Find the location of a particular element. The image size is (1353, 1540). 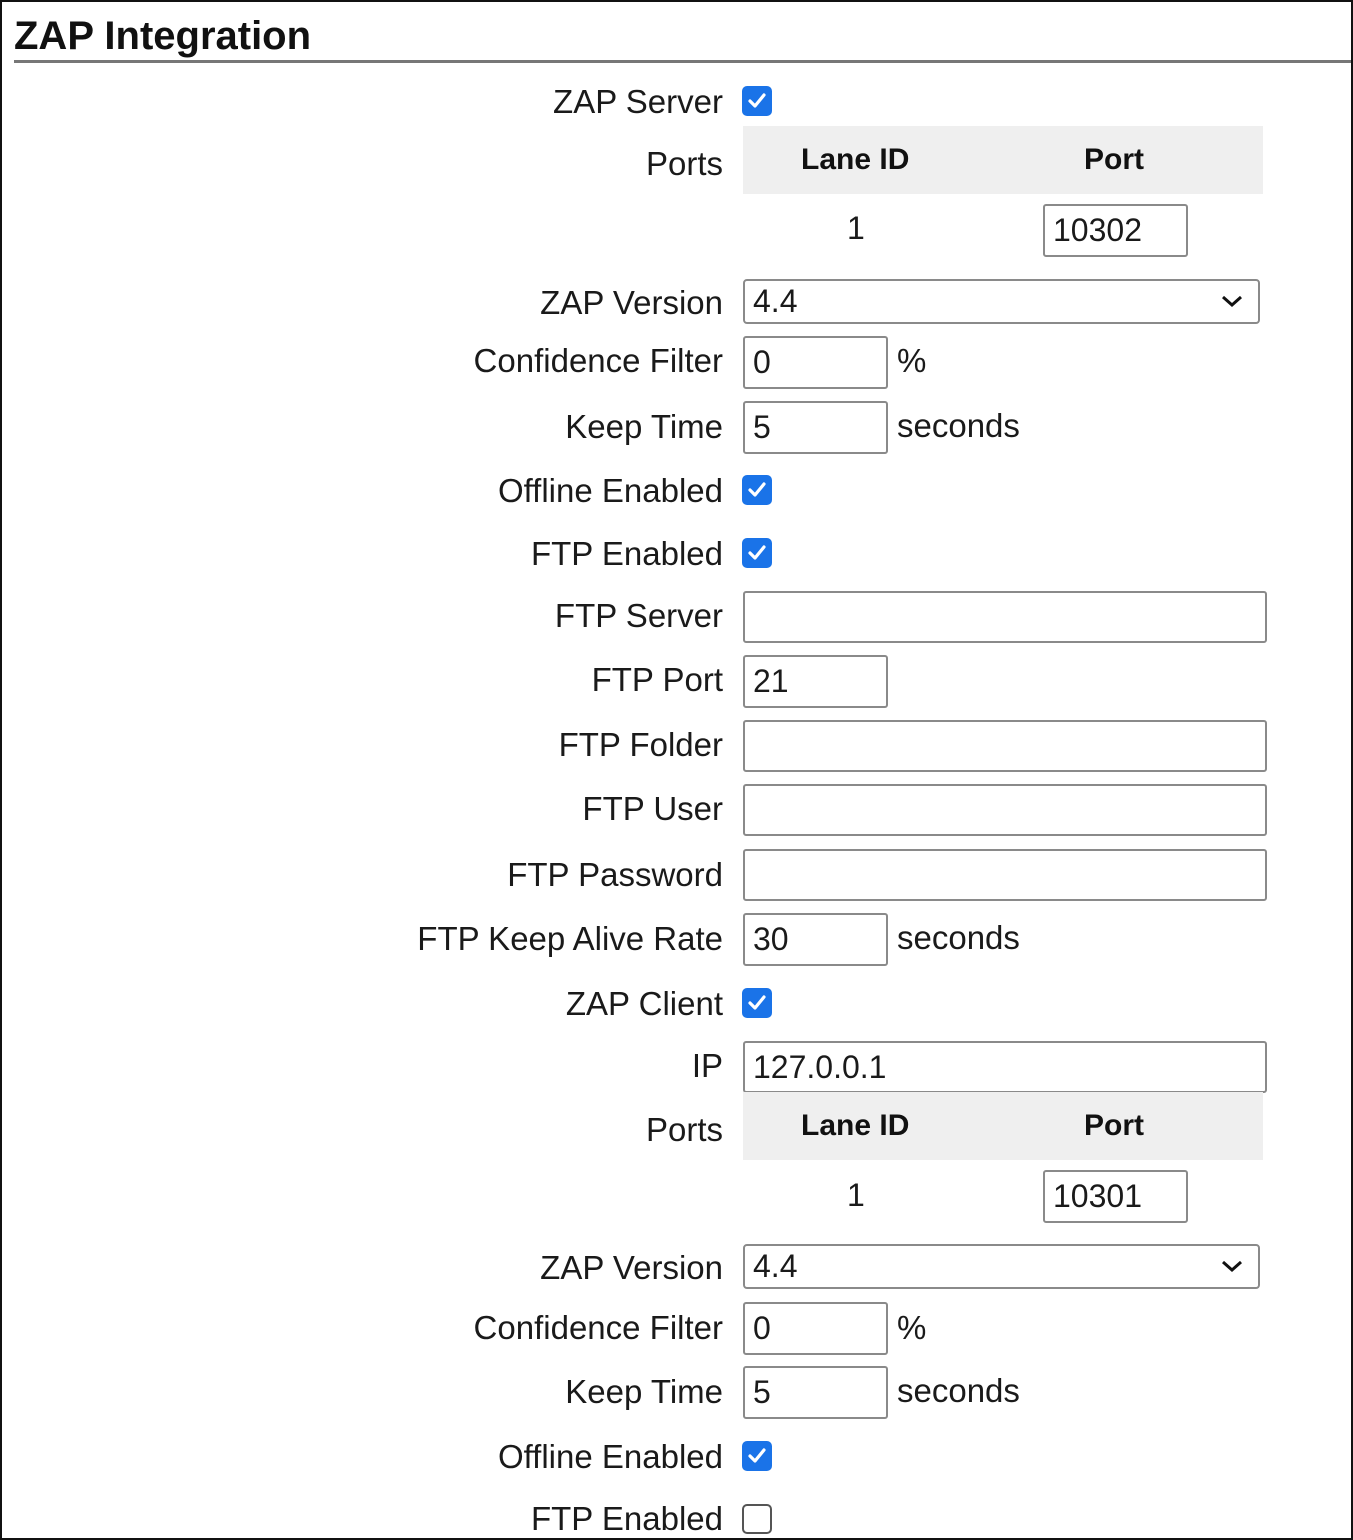

client-lane-id-cell: 1 is located at coordinates (856, 1195).